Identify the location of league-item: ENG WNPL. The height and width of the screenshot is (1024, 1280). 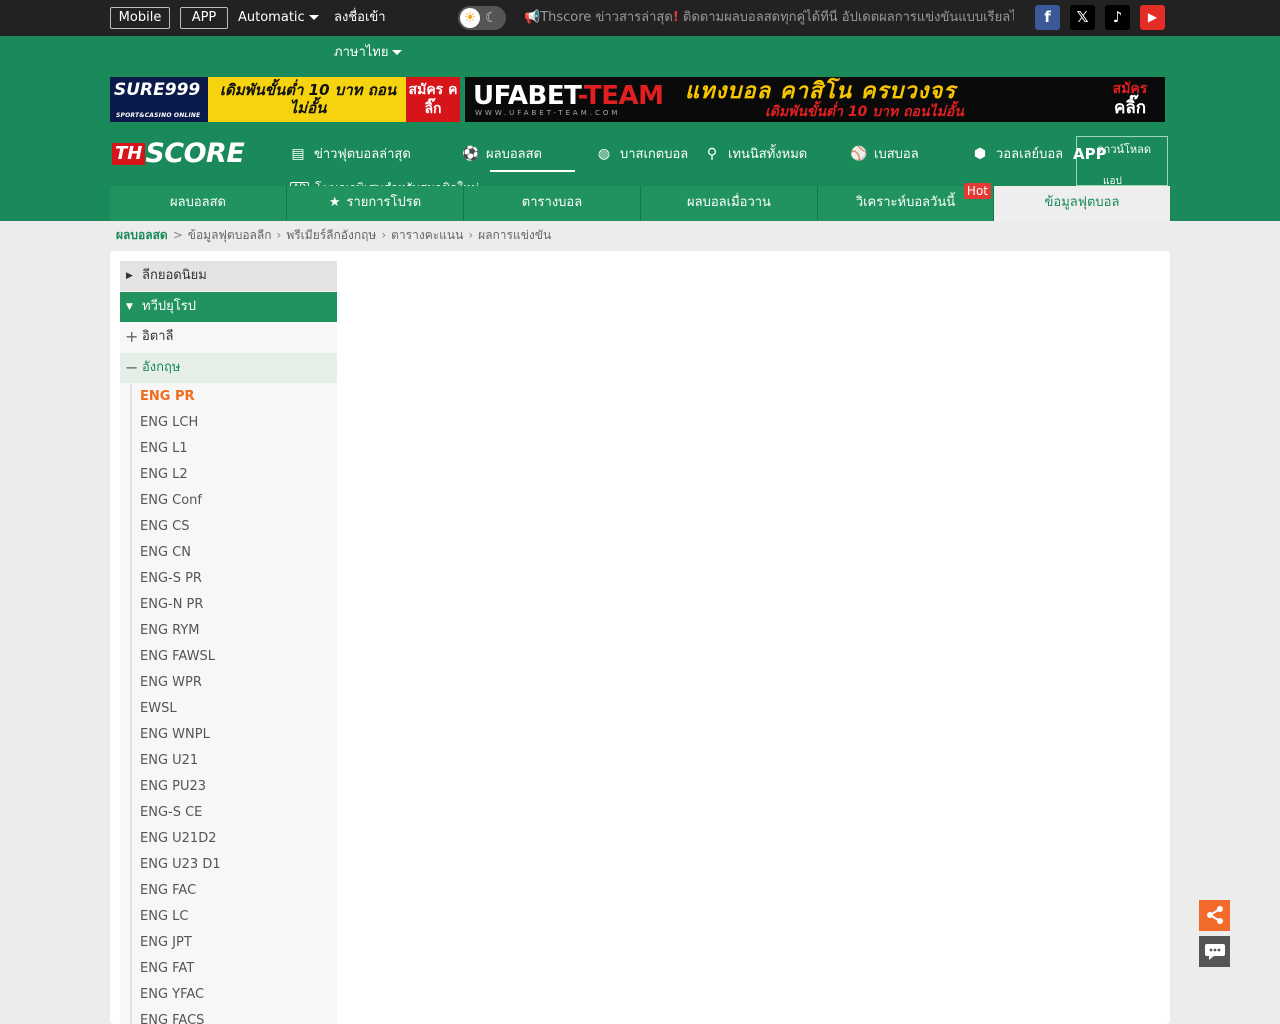
(233, 735).